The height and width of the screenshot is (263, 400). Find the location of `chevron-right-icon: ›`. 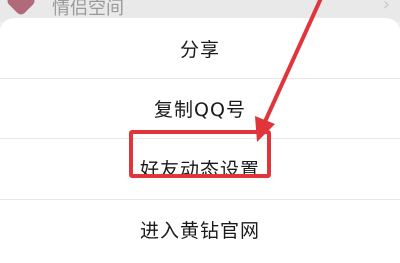

chevron-right-icon: › is located at coordinates (386, 7).